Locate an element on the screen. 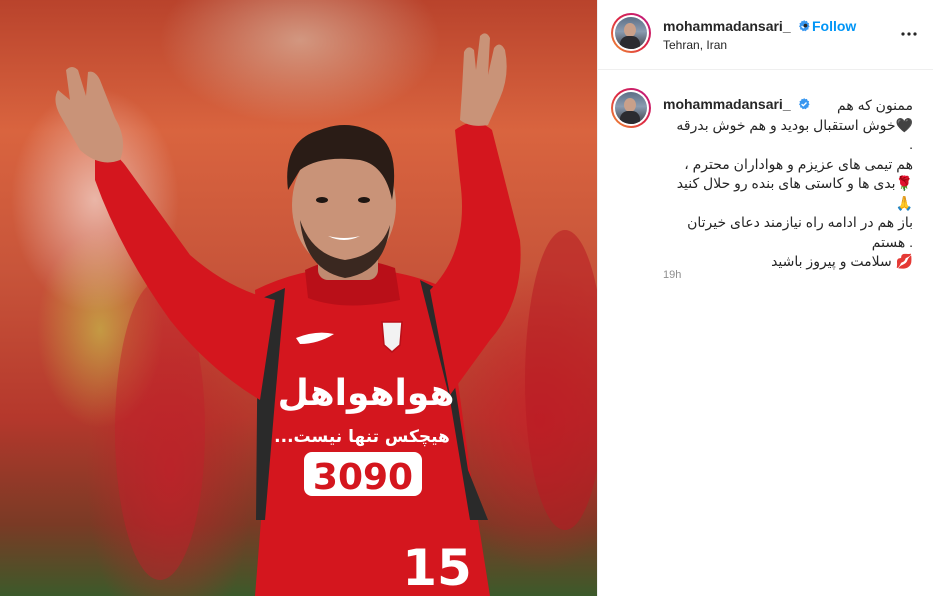  location-link: Tehran, Iran is located at coordinates (695, 45).